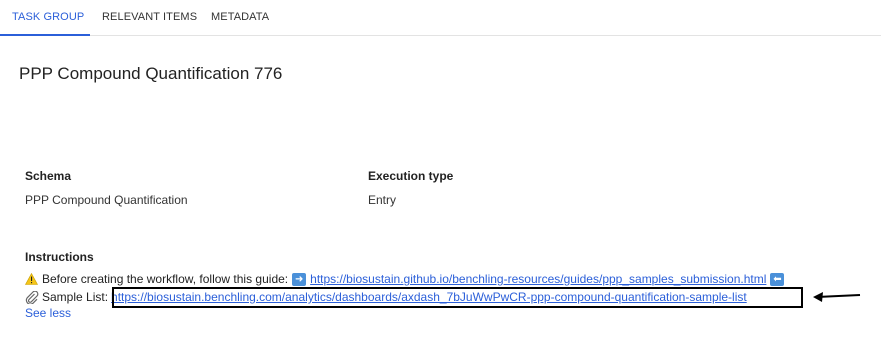 The width and height of the screenshot is (881, 338). I want to click on paperclip-icon, so click(32, 297).